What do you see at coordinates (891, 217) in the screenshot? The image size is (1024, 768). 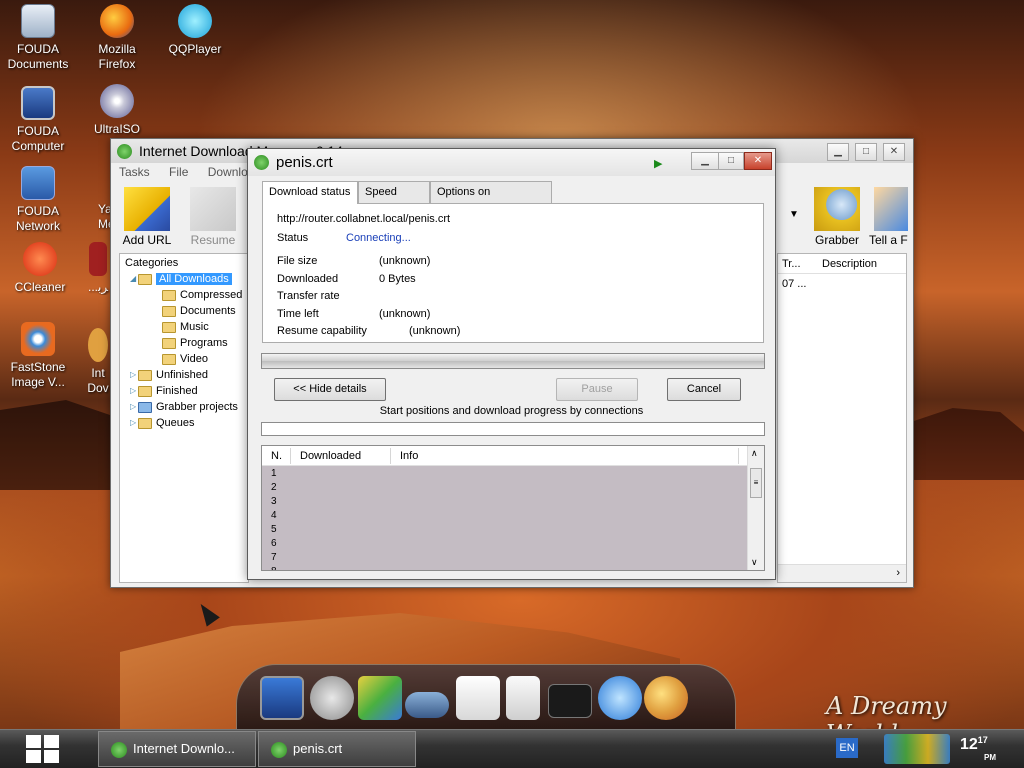 I see `tell-friend-button: Tell a F` at bounding box center [891, 217].